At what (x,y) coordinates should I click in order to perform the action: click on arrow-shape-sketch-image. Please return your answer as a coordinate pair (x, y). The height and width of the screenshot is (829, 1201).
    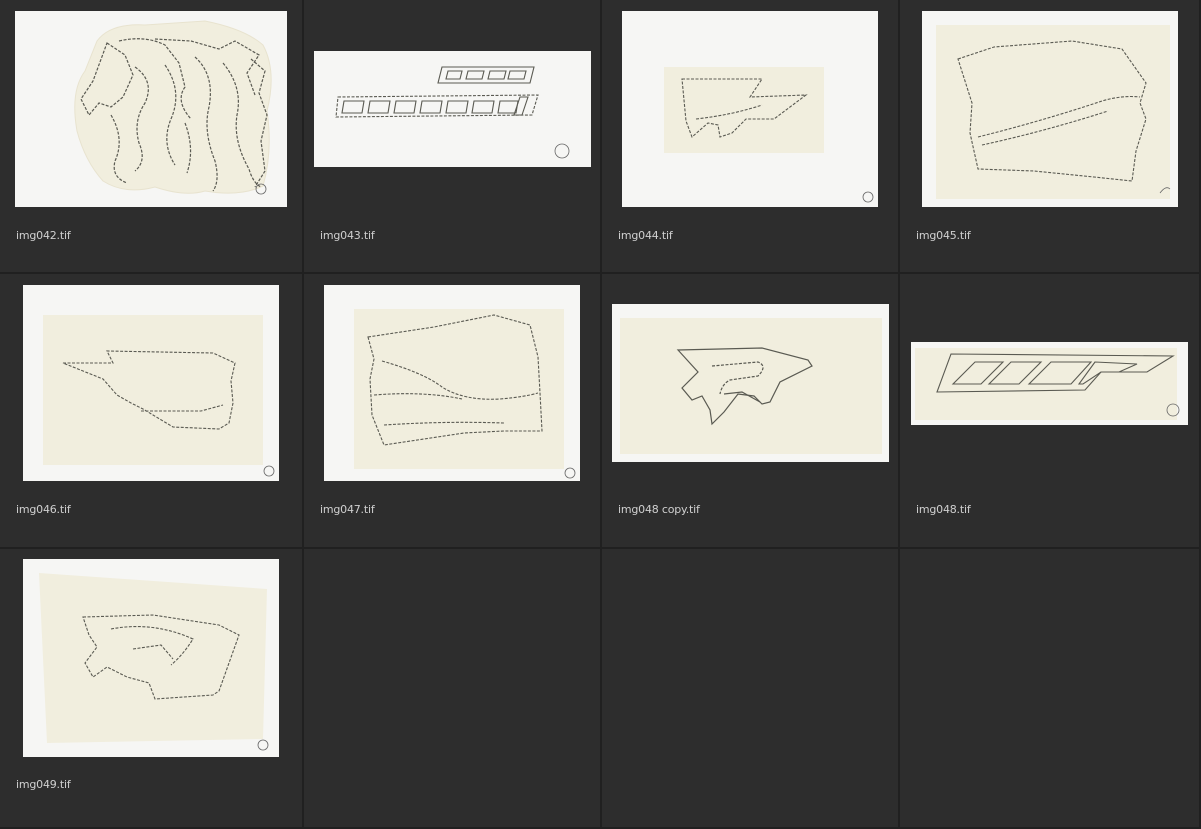
    Looking at the image, I should click on (151, 383).